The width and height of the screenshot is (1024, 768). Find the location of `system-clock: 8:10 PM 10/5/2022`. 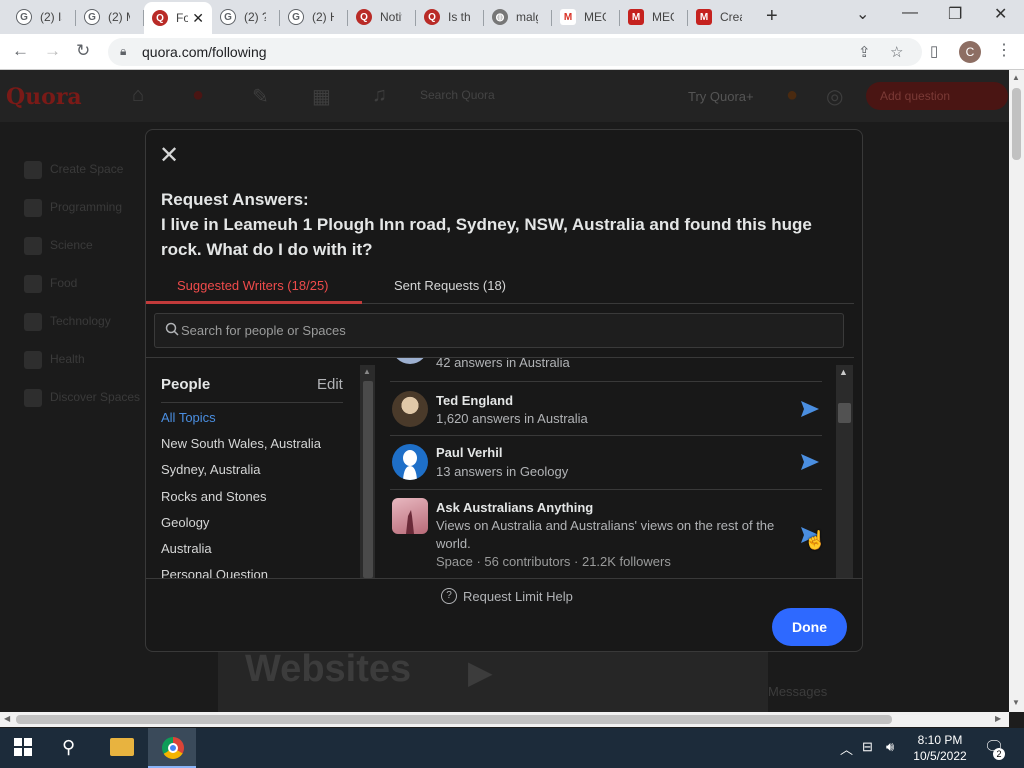

system-clock: 8:10 PM 10/5/2022 is located at coordinates (940, 748).